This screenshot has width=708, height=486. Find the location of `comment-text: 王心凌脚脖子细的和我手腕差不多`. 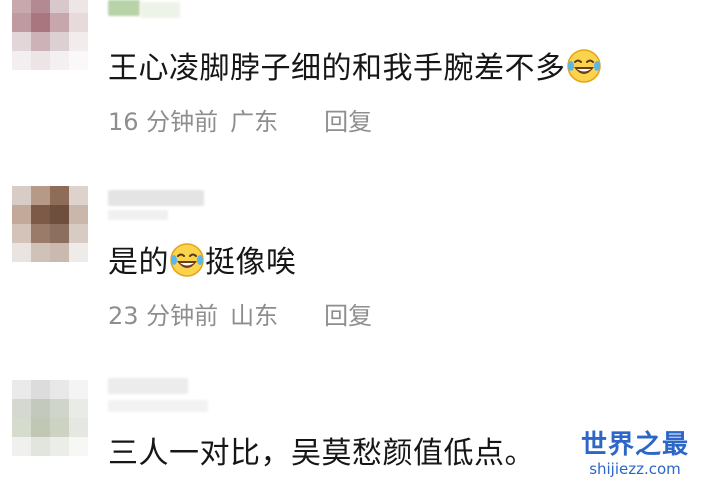

comment-text: 王心凌脚脖子细的和我手腕差不多 is located at coordinates (355, 68).